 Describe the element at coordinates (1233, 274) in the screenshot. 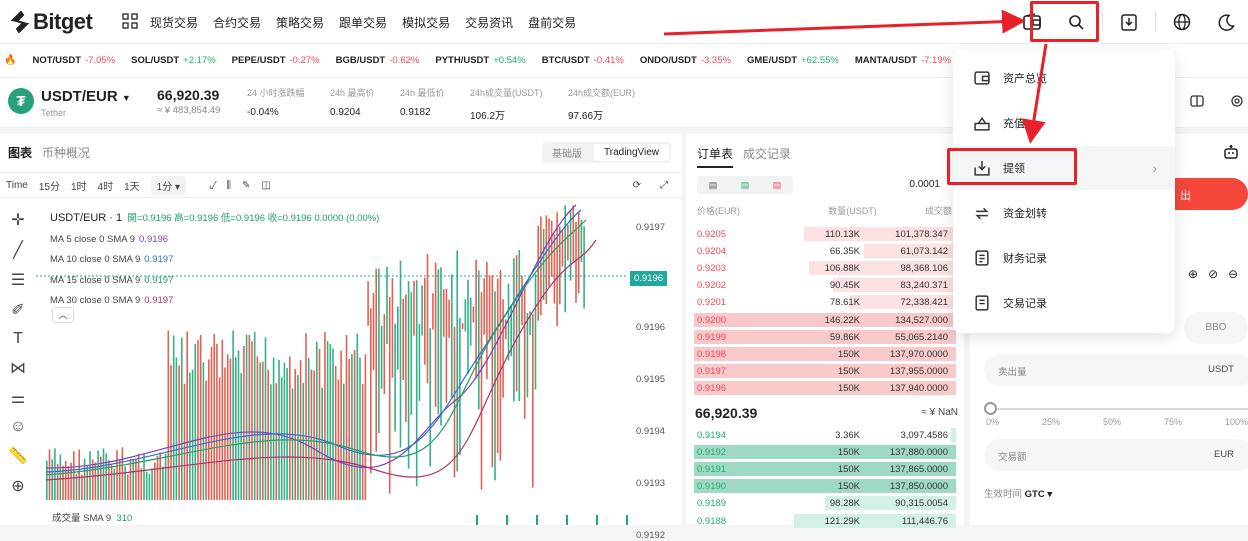

I see `info-icon: ⊖` at that location.